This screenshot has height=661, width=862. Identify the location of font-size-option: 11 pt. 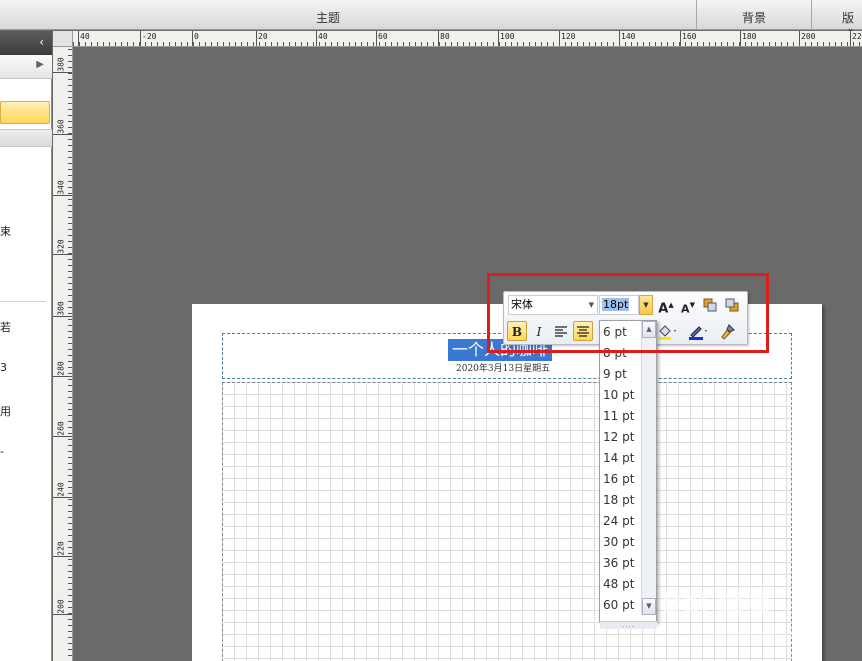
(623, 416).